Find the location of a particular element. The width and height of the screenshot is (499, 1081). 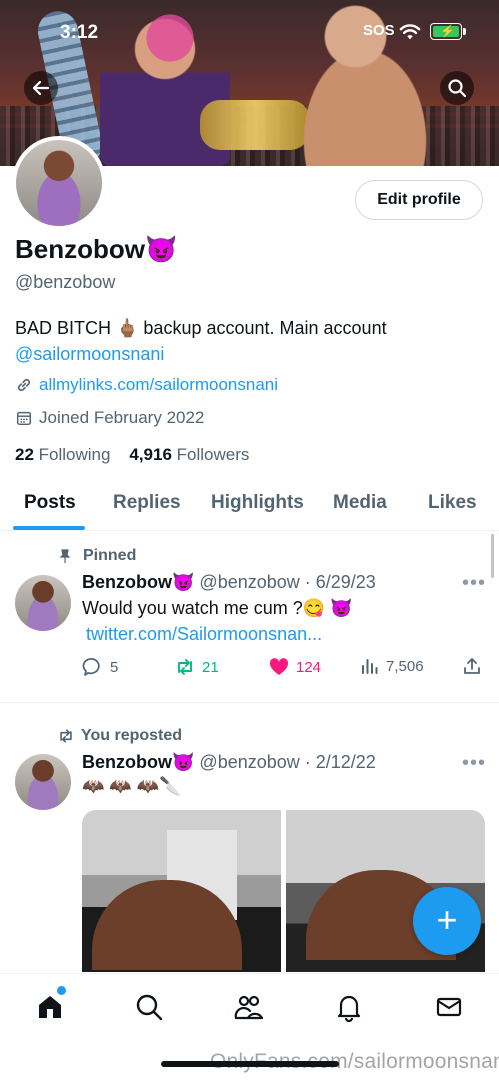

active-tab-indicator is located at coordinates (49, 528).